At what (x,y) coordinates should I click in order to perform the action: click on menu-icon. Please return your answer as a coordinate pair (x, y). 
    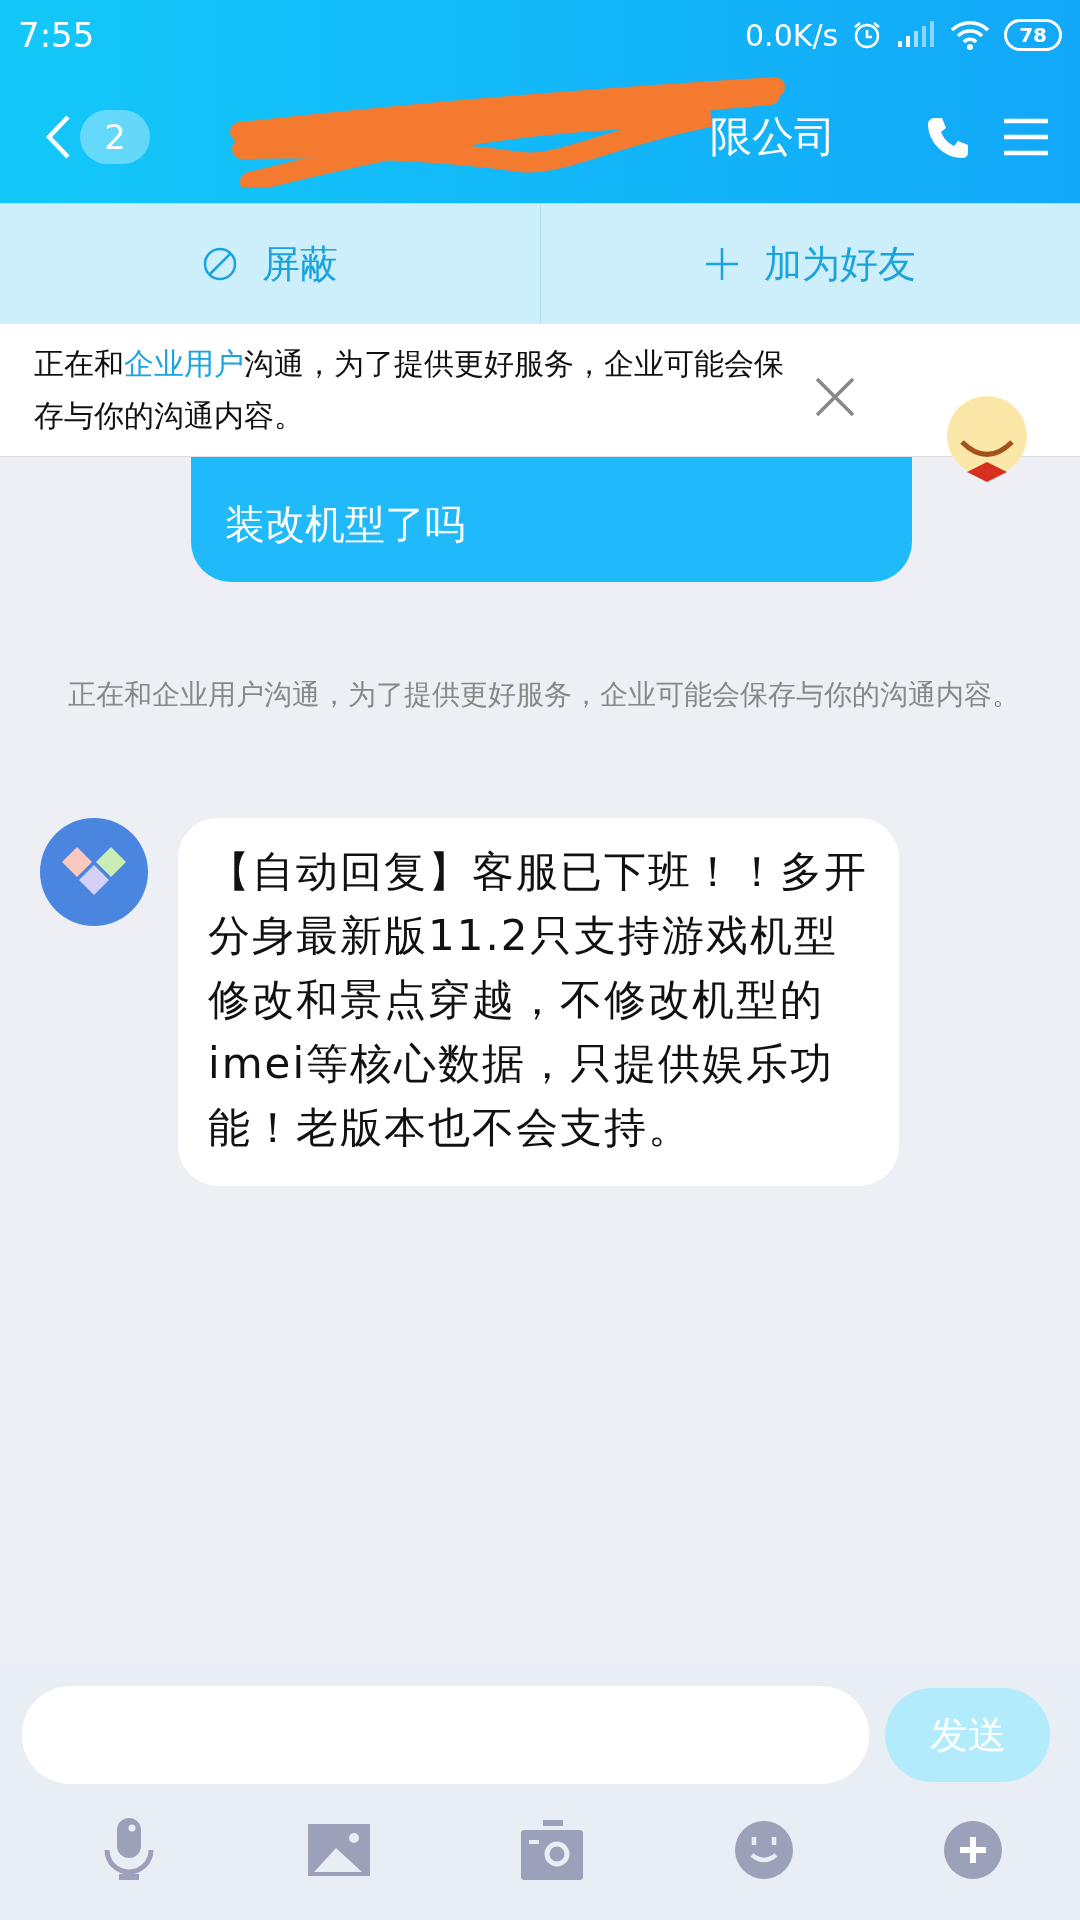
    Looking at the image, I should click on (1026, 136).